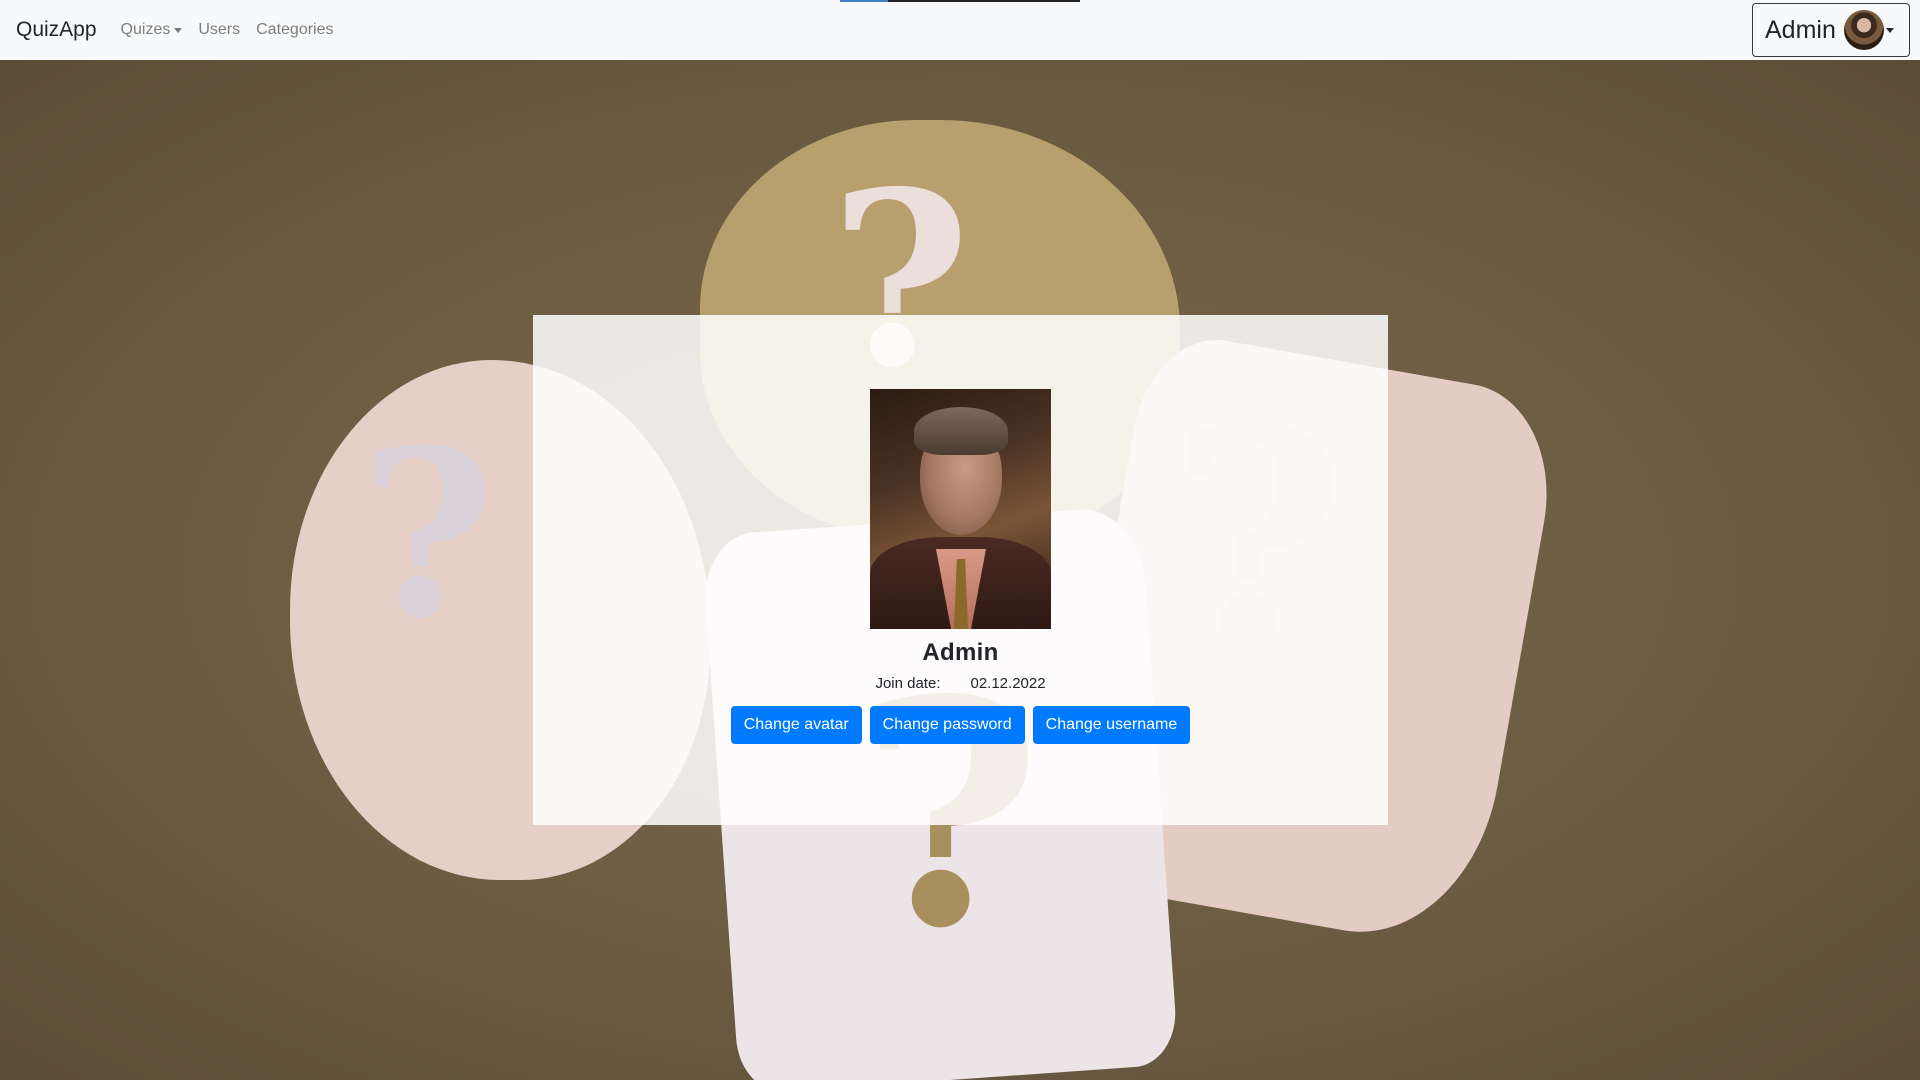 The image size is (1920, 1080). I want to click on nav-item-quizes: Quizes, so click(152, 30).